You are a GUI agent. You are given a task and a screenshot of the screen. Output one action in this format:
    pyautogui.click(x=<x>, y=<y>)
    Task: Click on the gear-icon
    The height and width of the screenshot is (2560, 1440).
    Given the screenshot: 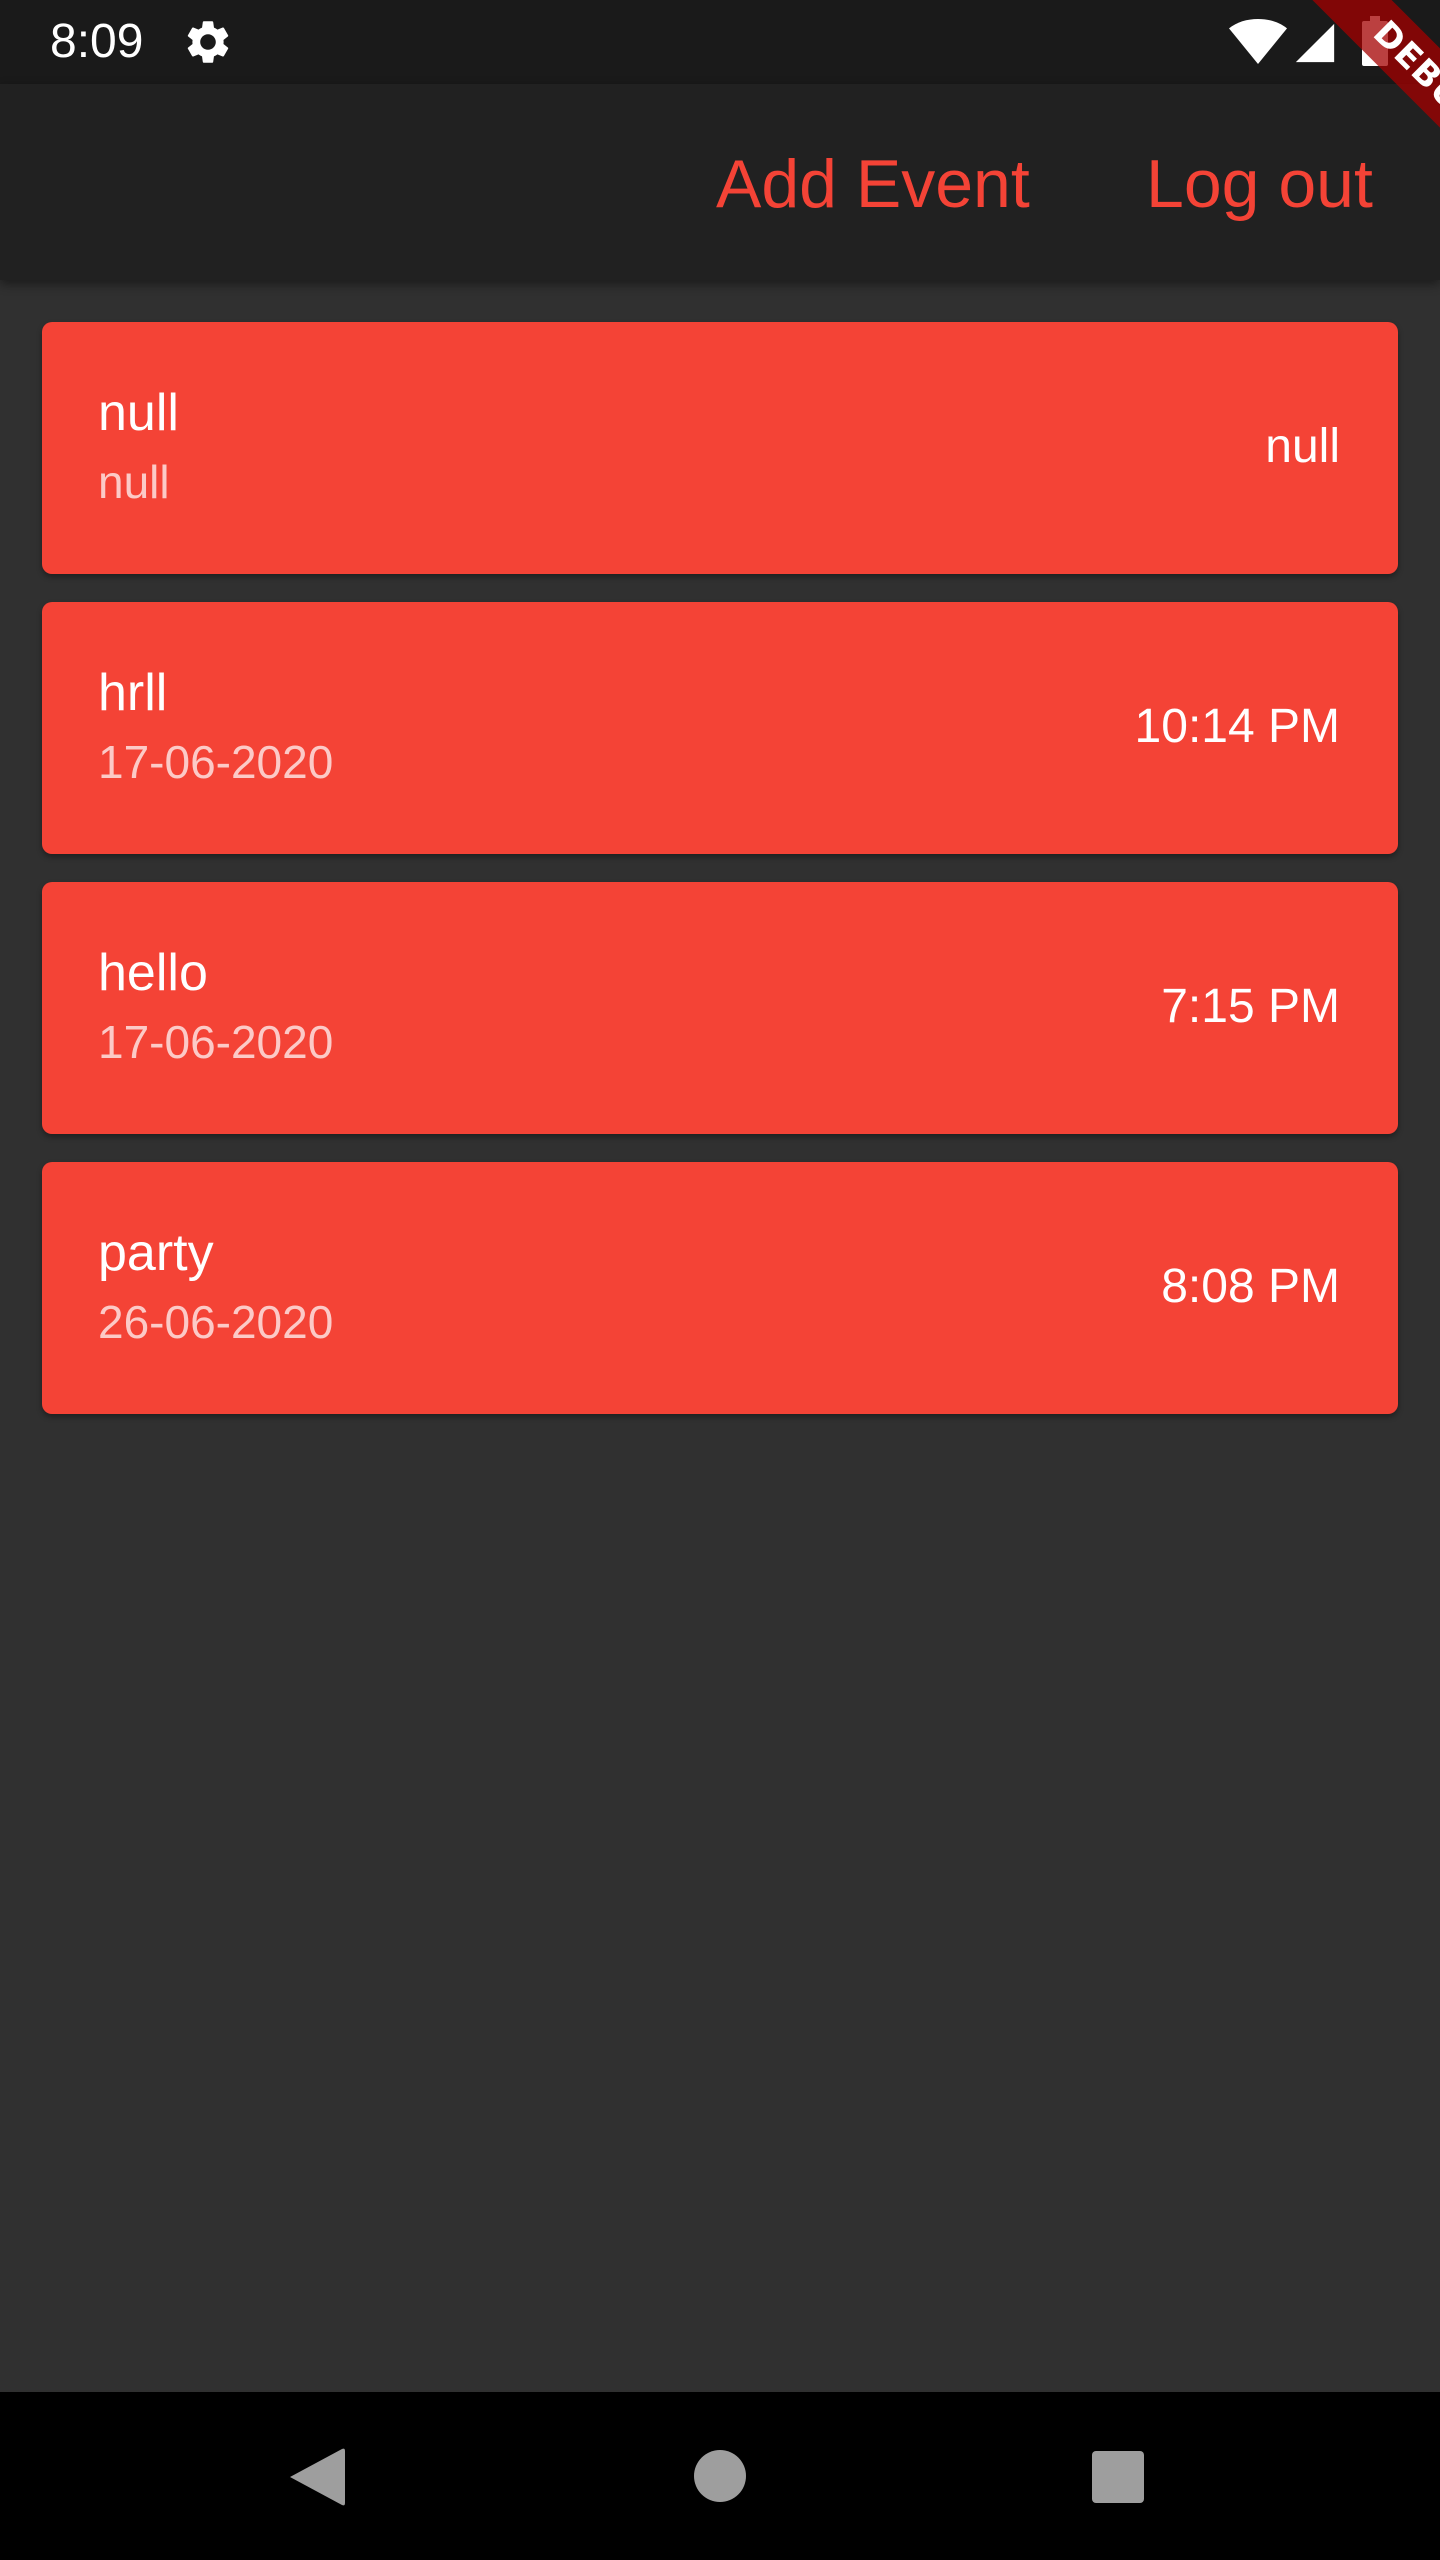 What is the action you would take?
    pyautogui.click(x=208, y=42)
    